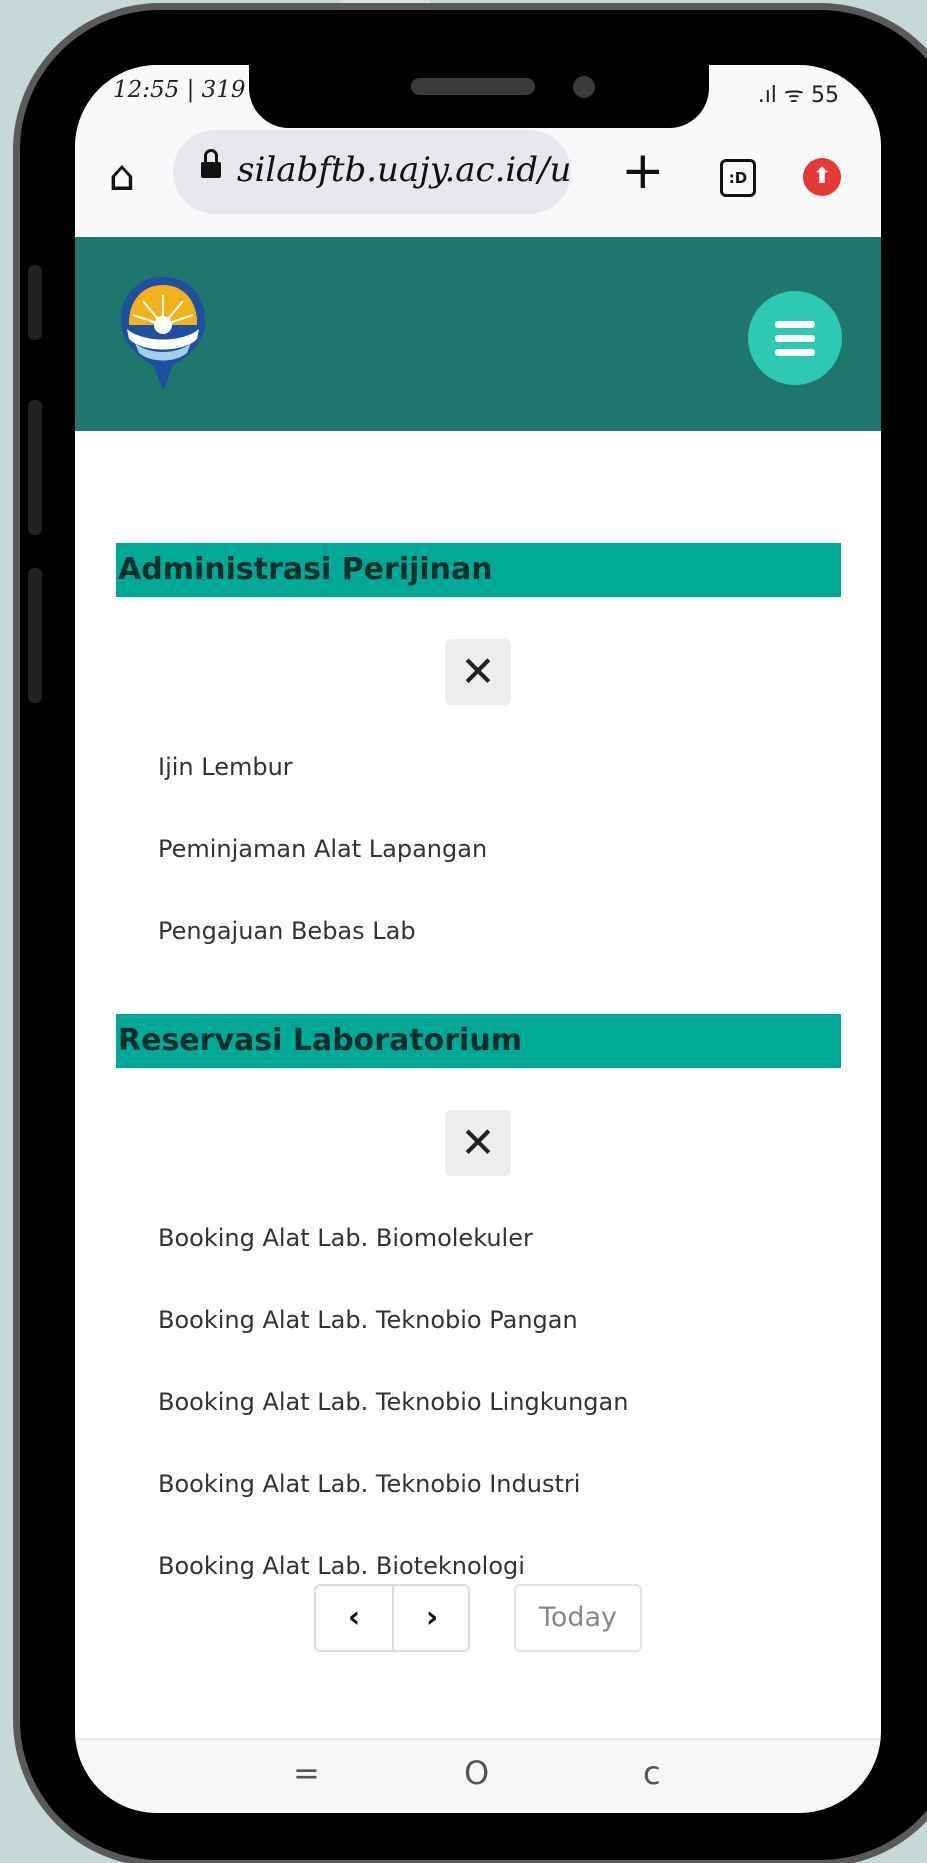 The image size is (927, 1863). Describe the element at coordinates (322, 849) in the screenshot. I see `menu-link-peminjaman-alat: Peminjaman Alat Lapangan` at that location.